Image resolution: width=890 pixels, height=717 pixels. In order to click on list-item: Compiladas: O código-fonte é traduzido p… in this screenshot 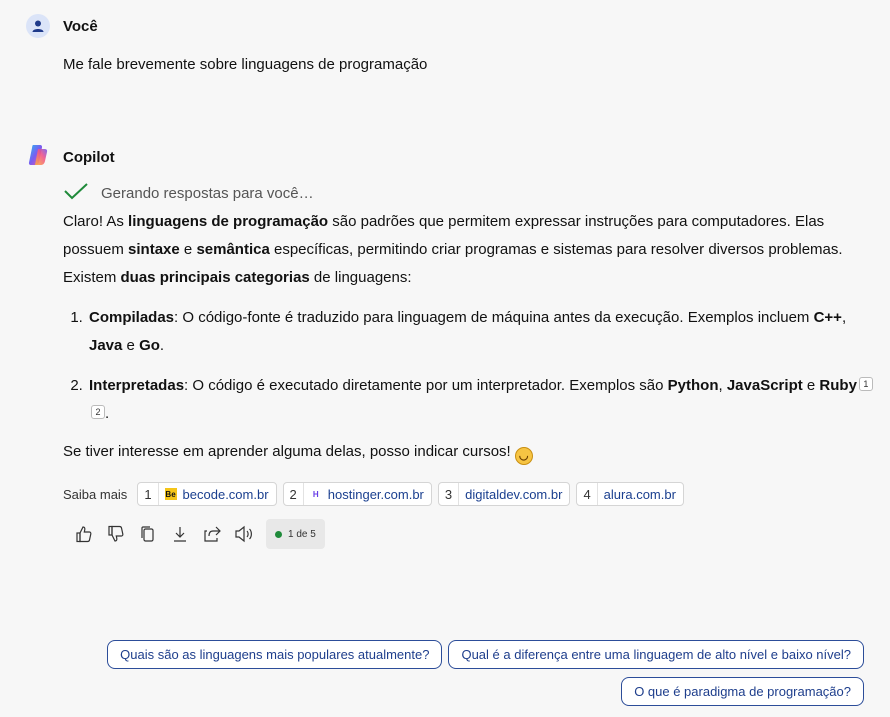, I will do `click(480, 332)`.